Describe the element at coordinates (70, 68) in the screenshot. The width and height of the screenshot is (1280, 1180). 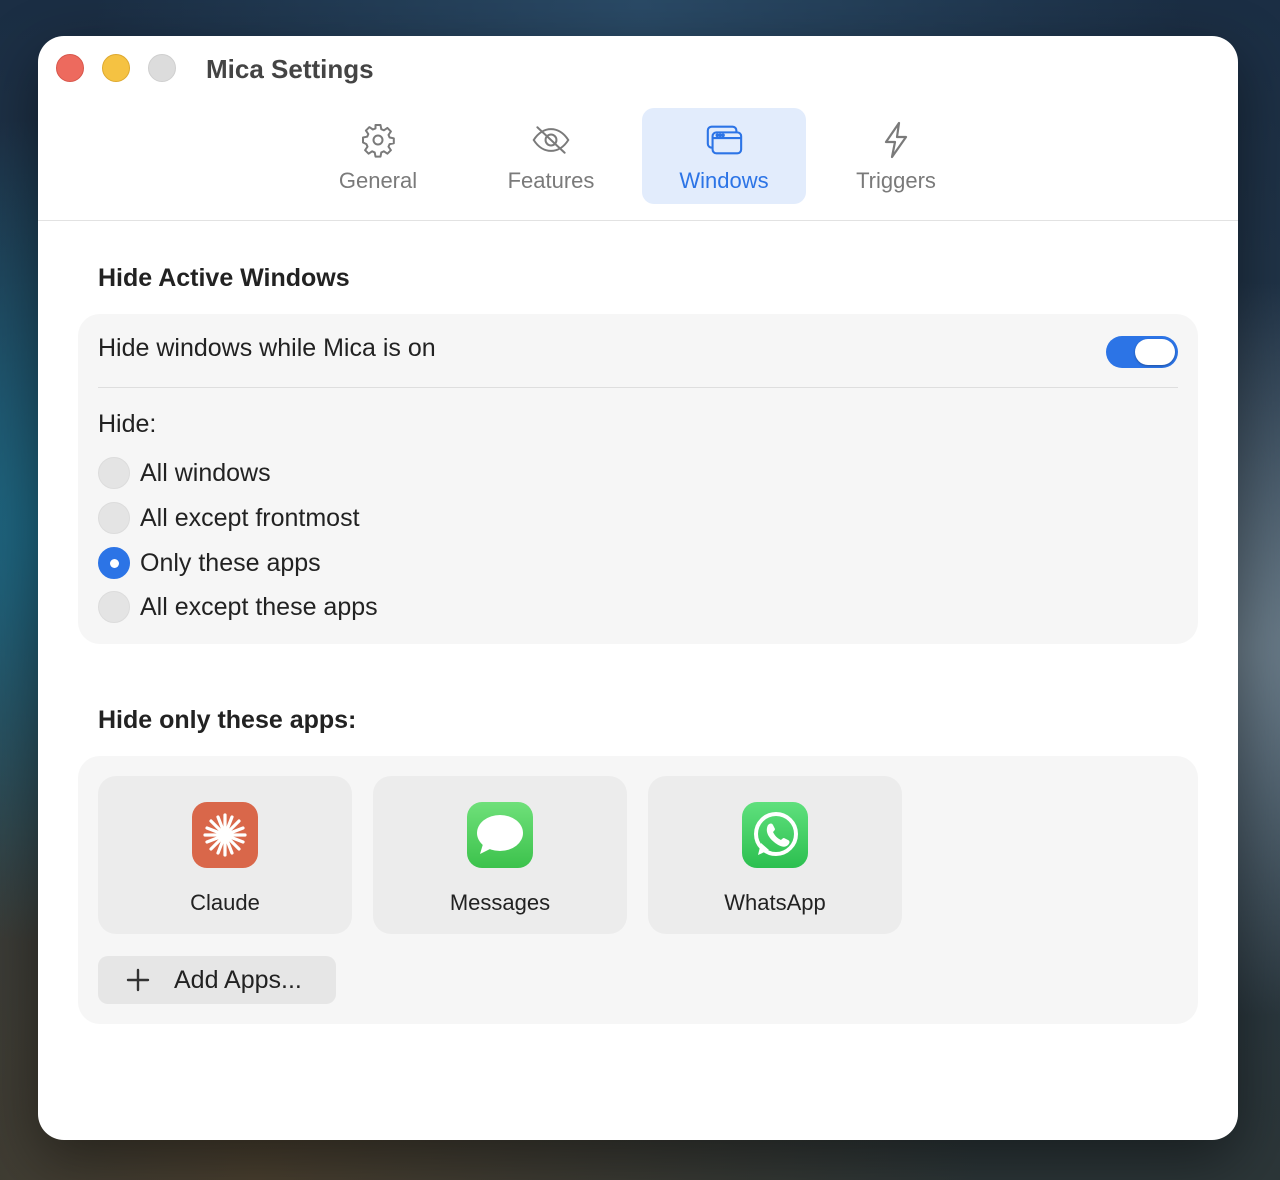
I see `close-button` at that location.